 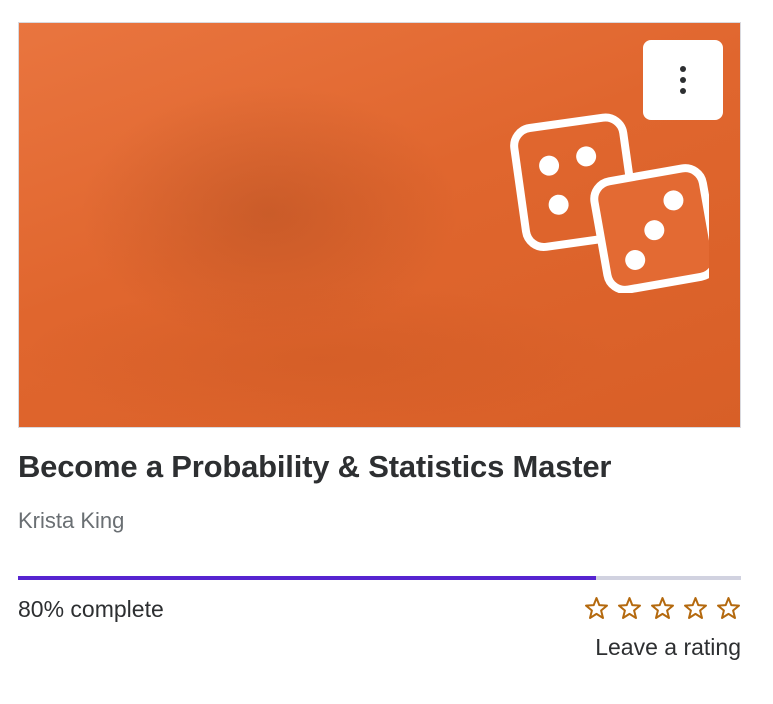 I want to click on progress-bar-fill, so click(x=307, y=578).